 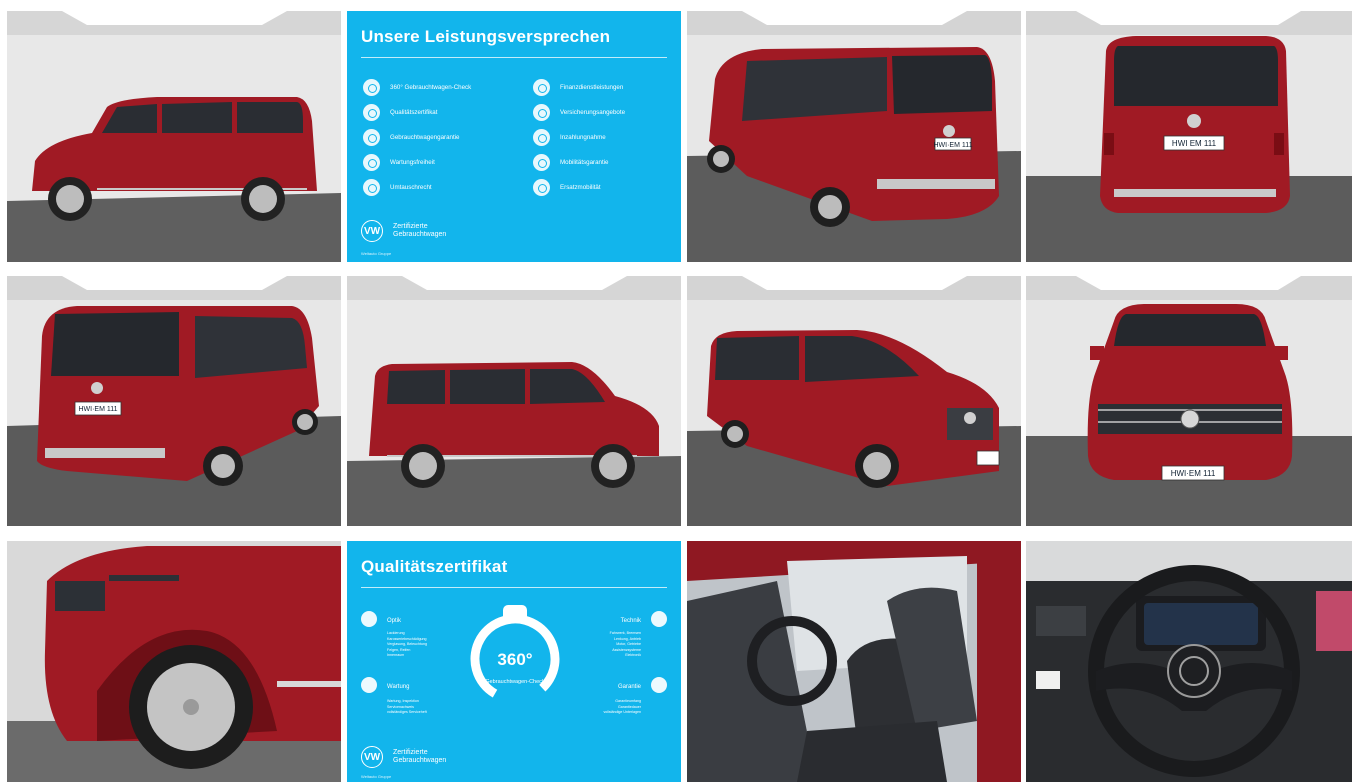 I want to click on wartung-icon, so click(x=369, y=685).